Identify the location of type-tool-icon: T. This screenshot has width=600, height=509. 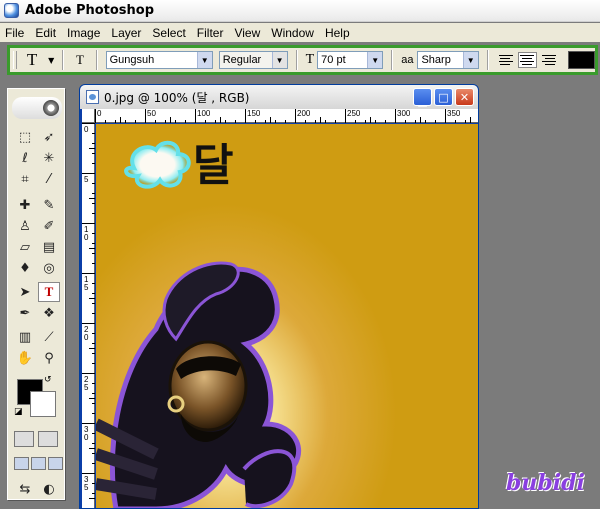
(49, 292).